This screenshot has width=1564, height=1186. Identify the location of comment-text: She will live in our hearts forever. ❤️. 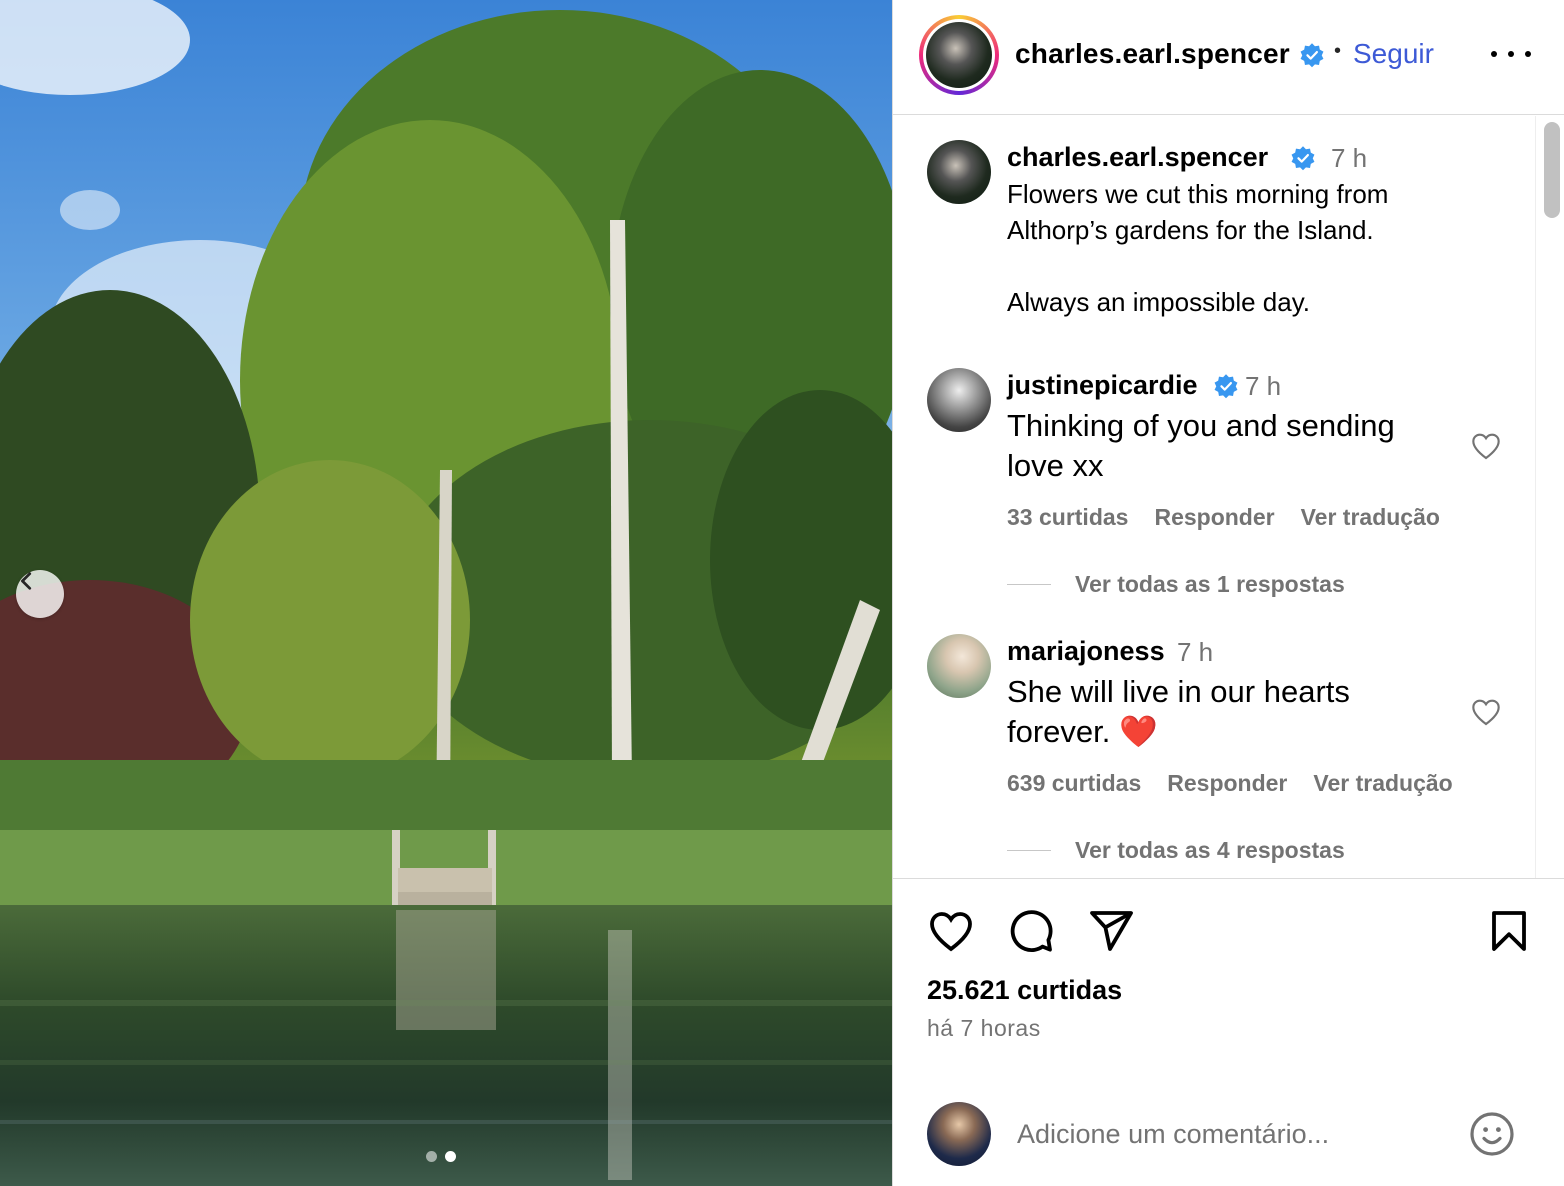
(1178, 711).